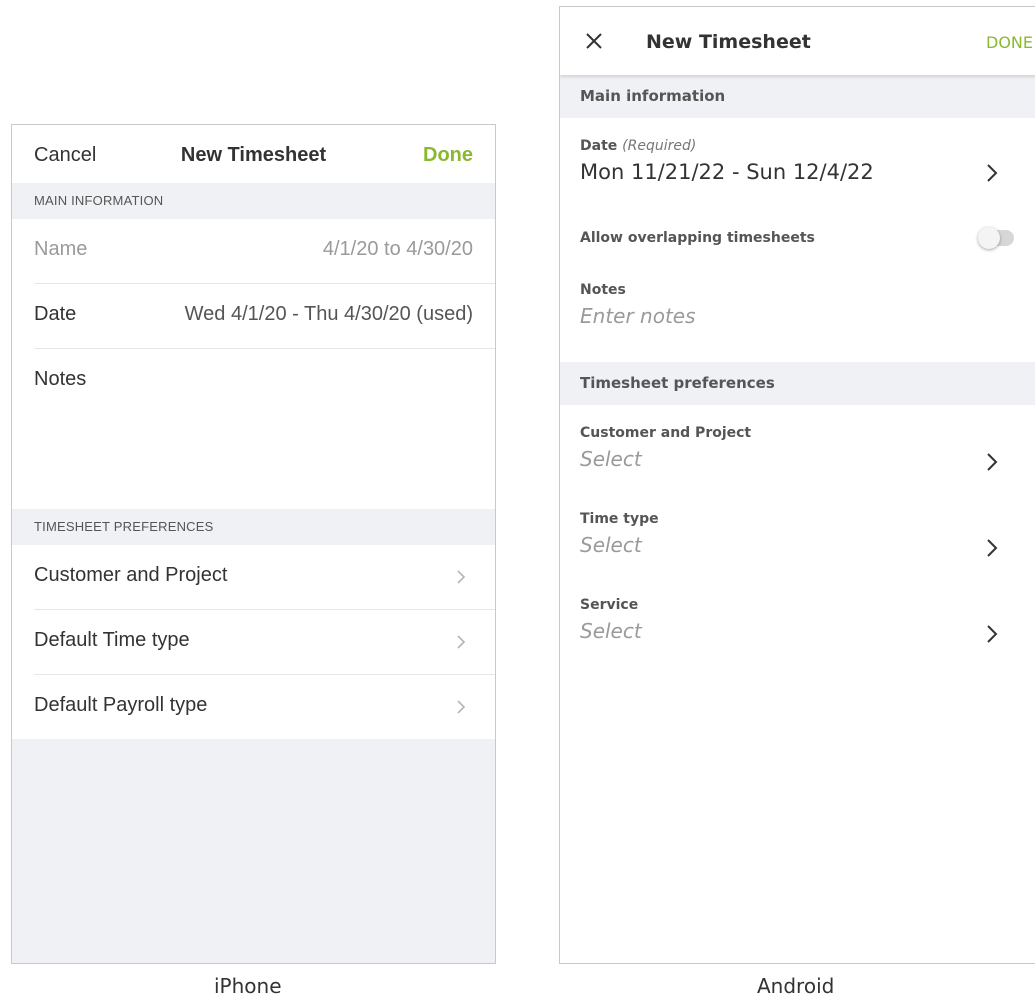 Image resolution: width=1035 pixels, height=998 pixels. I want to click on ios-payroll-type-row: Default Payroll type, so click(264, 707).